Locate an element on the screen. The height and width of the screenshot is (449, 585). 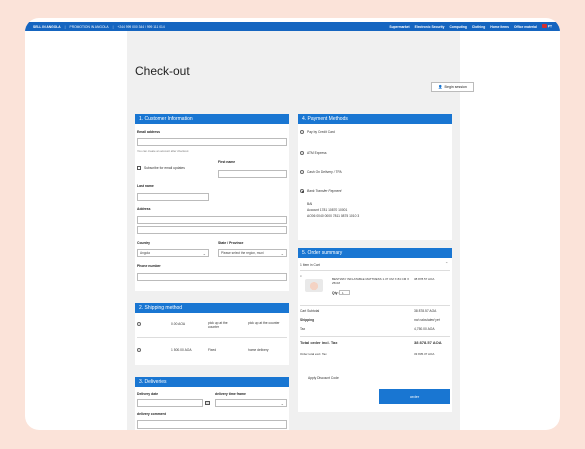
first-name-field is located at coordinates (252, 174).